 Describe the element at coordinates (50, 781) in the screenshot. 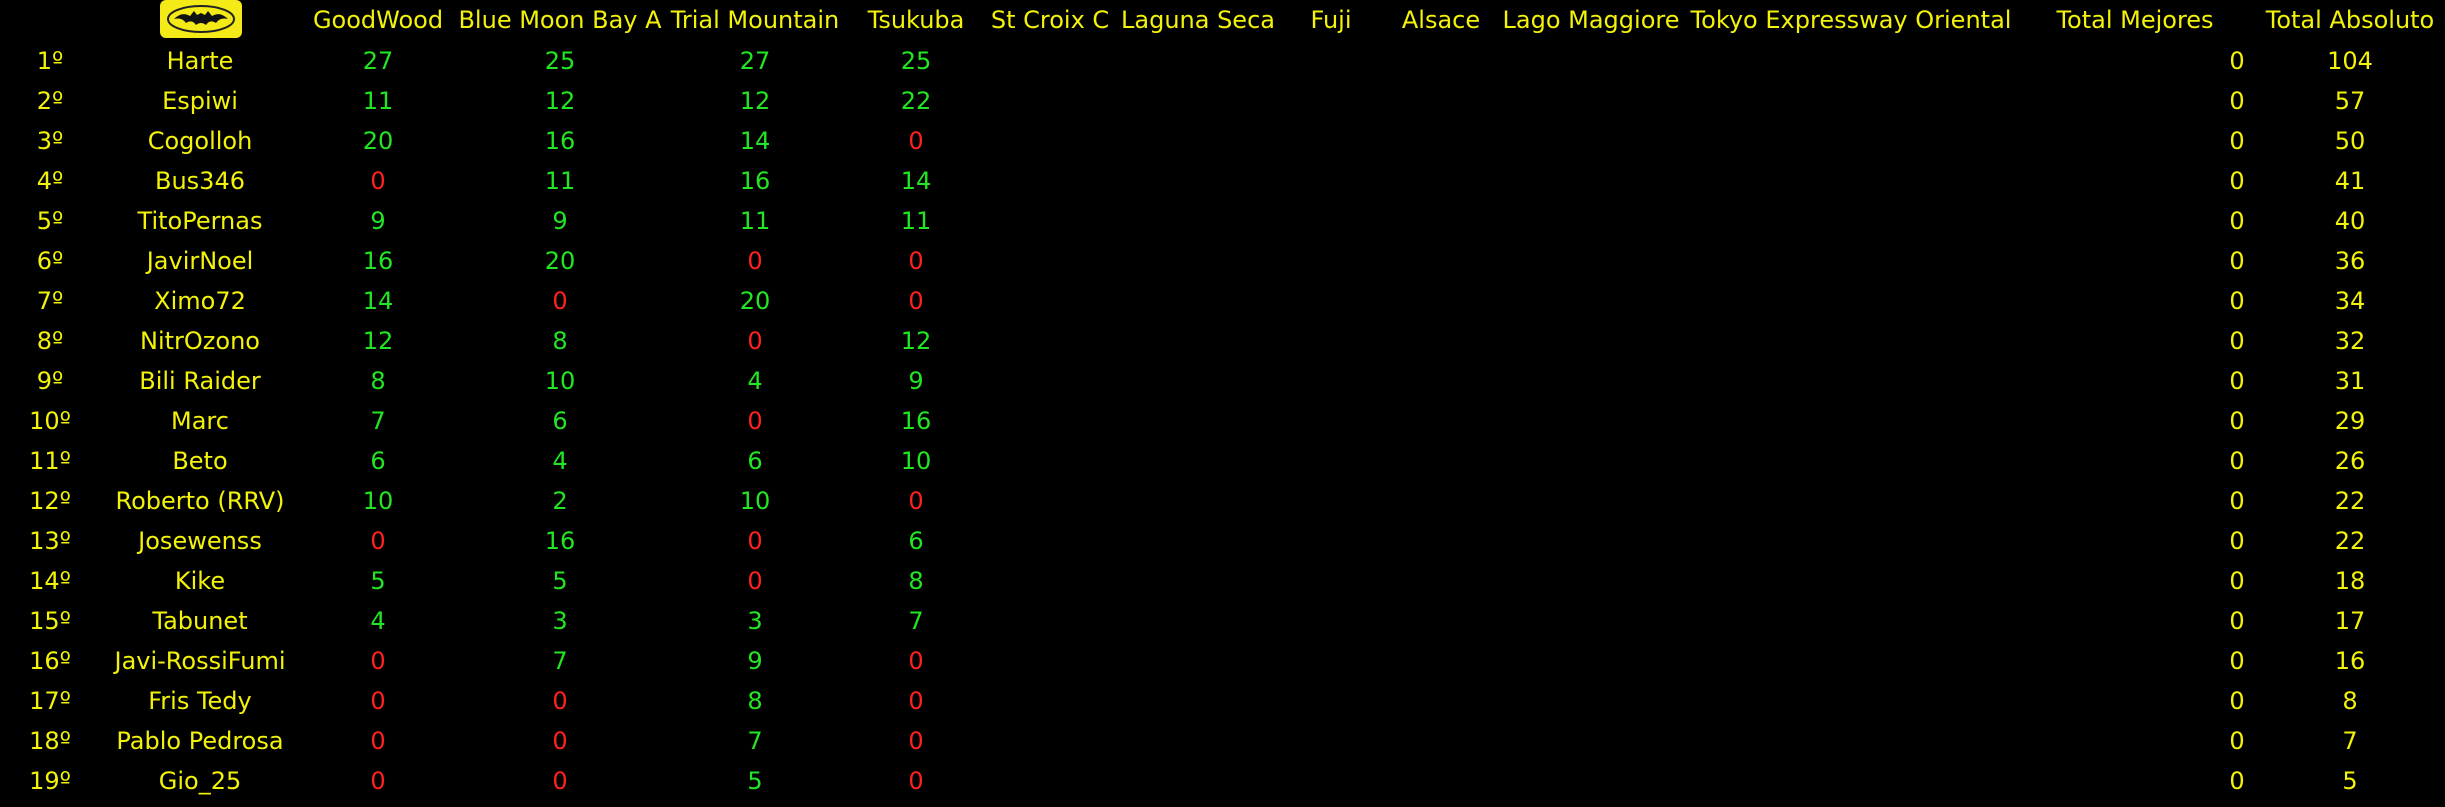

I see `position-cell: 19º` at that location.